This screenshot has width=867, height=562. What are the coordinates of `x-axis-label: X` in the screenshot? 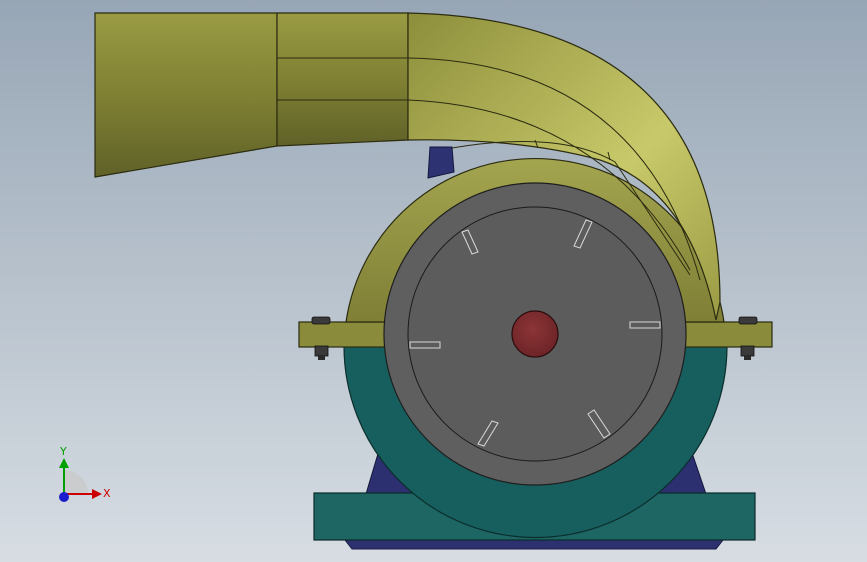 It's located at (107, 493).